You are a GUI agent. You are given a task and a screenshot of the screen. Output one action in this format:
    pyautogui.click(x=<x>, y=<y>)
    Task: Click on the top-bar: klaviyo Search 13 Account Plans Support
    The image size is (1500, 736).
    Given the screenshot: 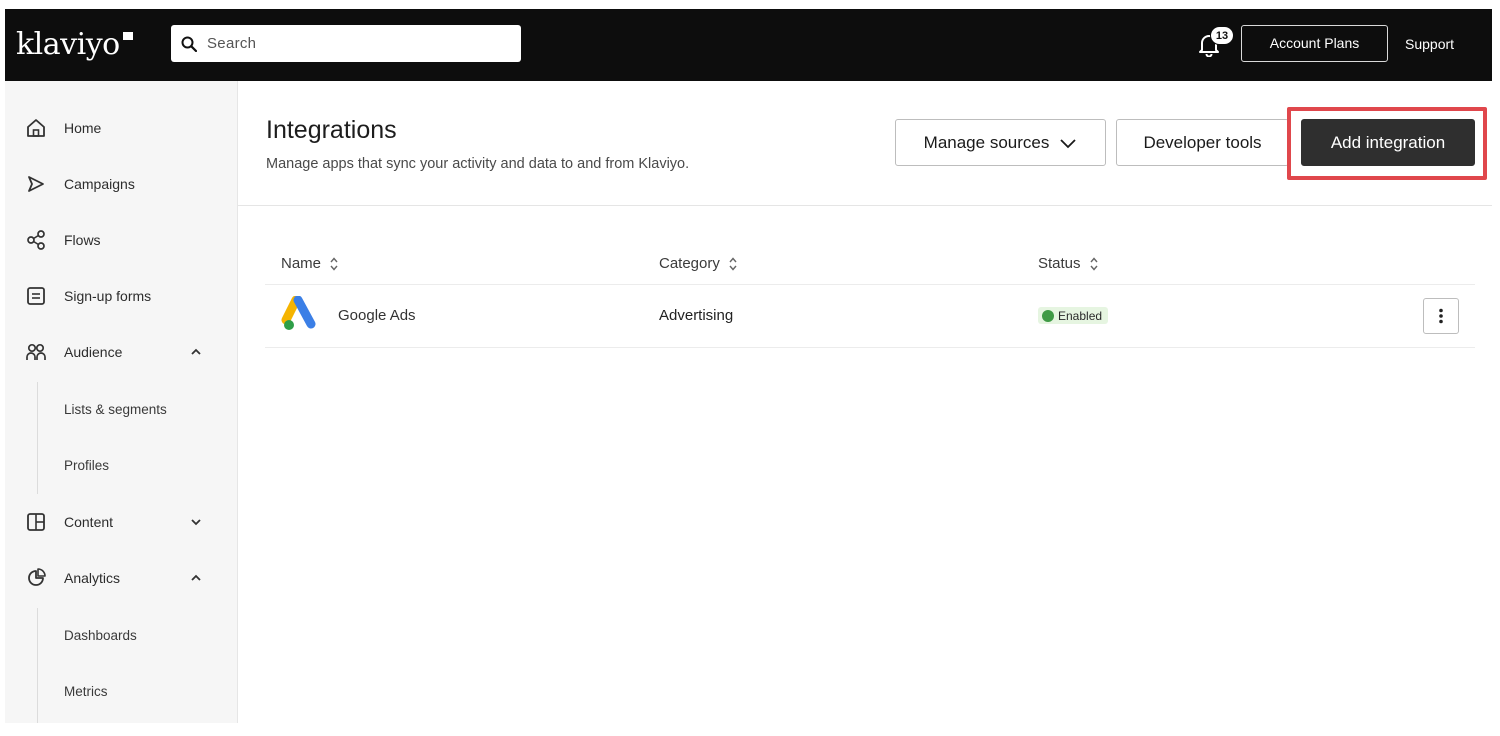 What is the action you would take?
    pyautogui.click(x=748, y=45)
    